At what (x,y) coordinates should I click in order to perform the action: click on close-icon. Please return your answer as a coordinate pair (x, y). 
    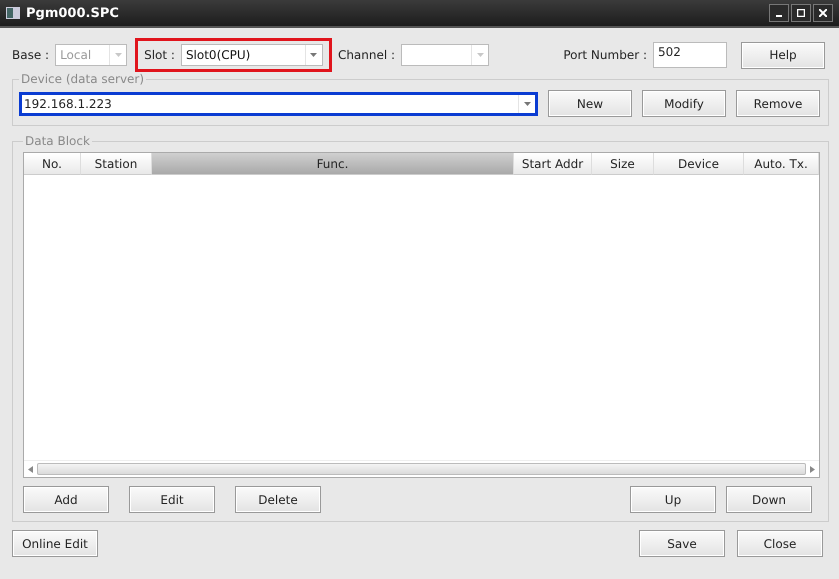
    Looking at the image, I should click on (823, 13).